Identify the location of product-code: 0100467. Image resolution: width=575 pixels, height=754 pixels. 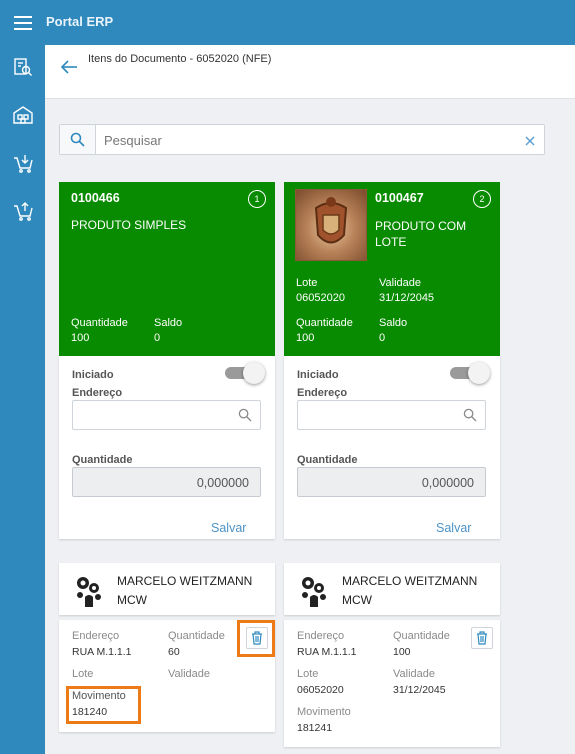
(399, 198).